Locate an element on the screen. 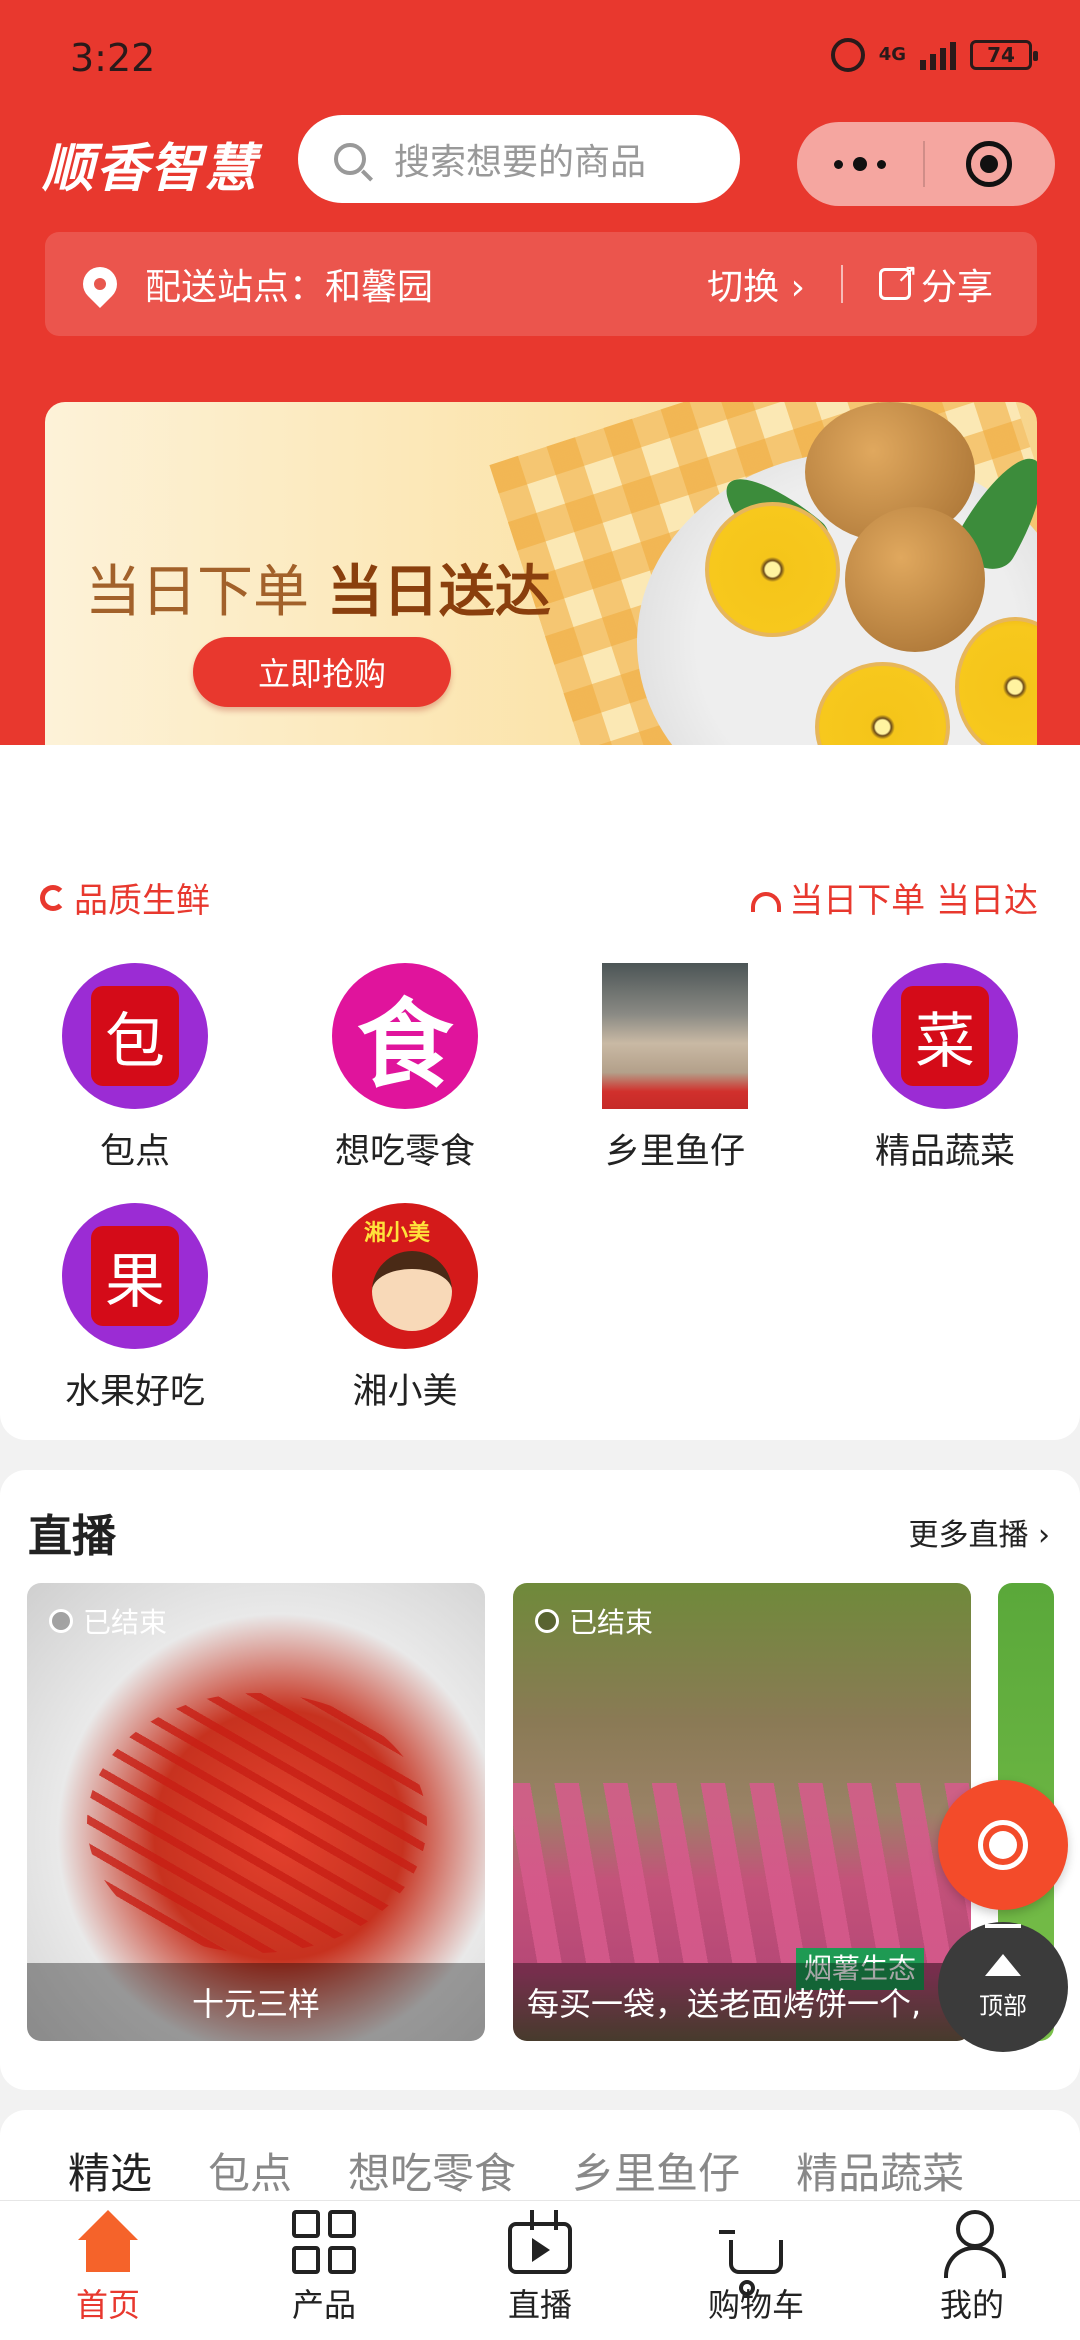  share-button: 分享 is located at coordinates (935, 284).